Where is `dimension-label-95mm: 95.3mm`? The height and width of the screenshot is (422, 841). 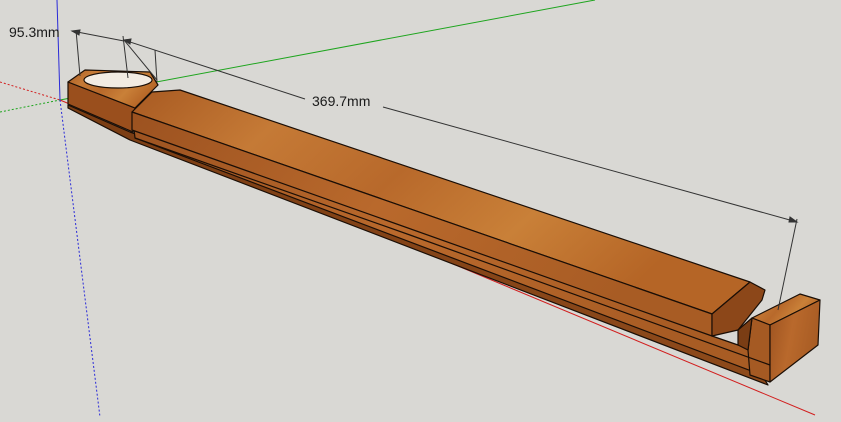
dimension-label-95mm: 95.3mm is located at coordinates (34, 32).